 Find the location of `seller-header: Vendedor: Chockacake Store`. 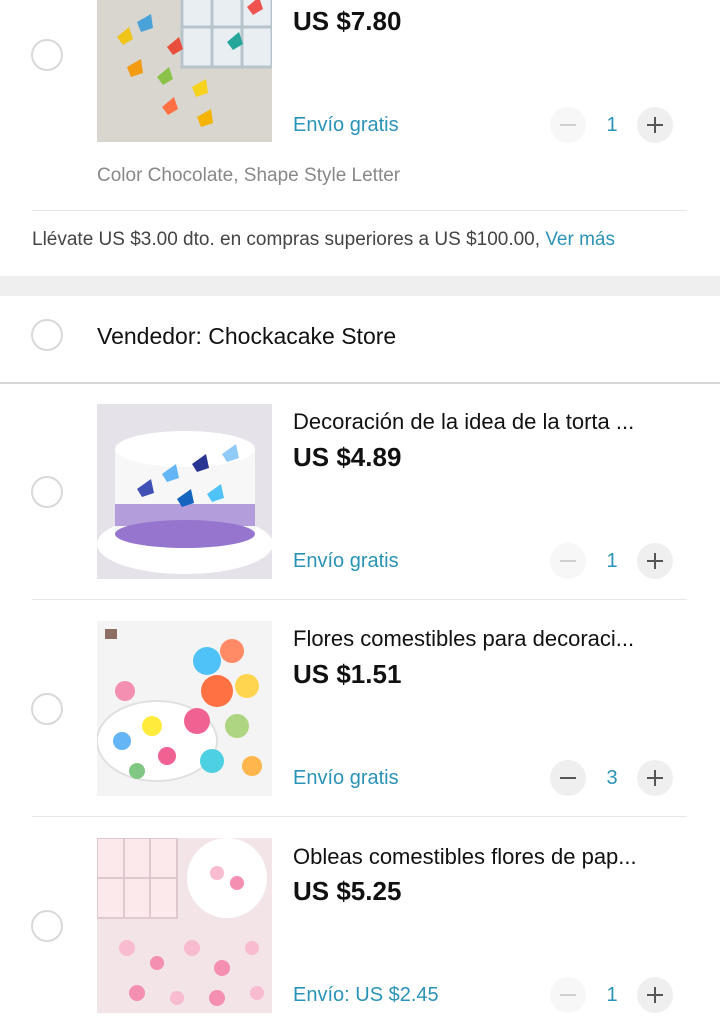

seller-header: Vendedor: Chockacake Store is located at coordinates (360, 340).